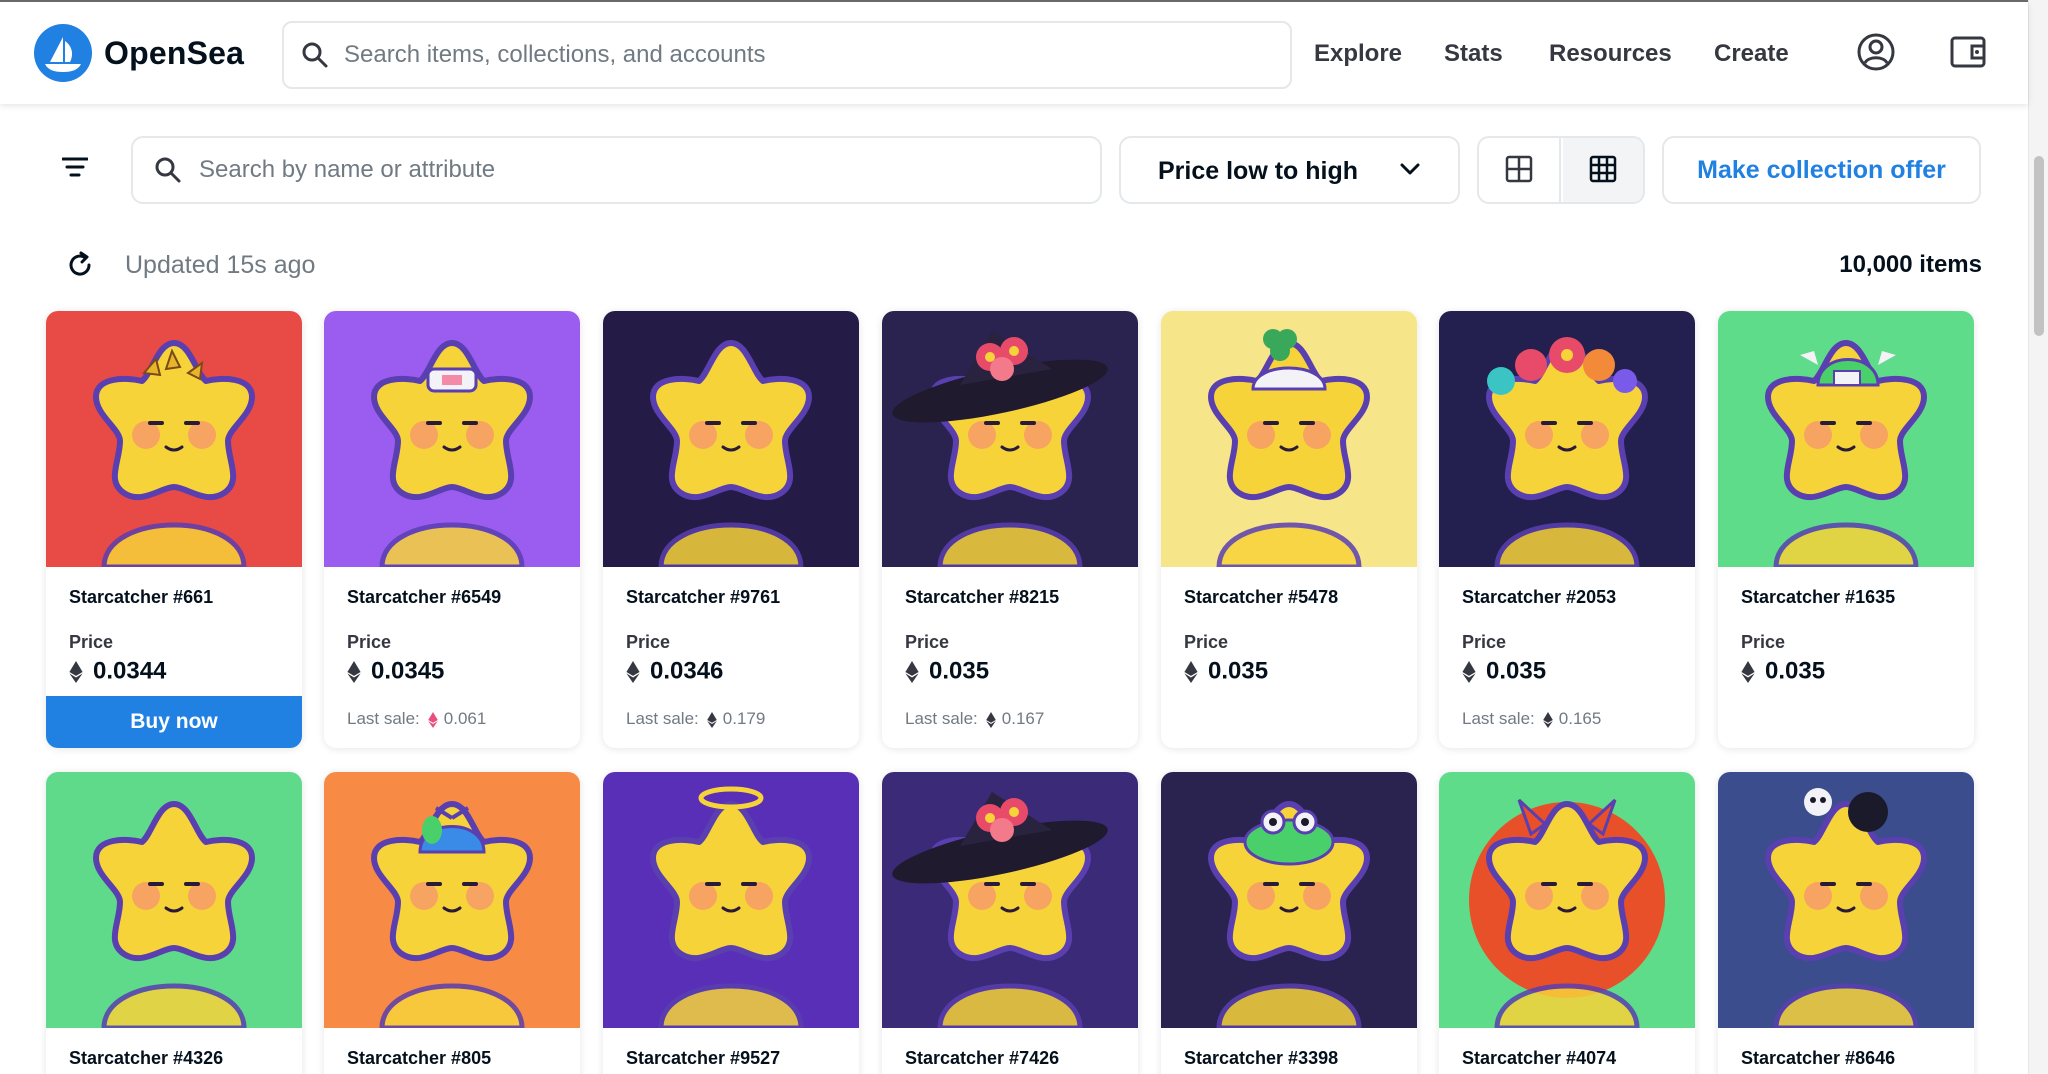 The height and width of the screenshot is (1074, 2048). Describe the element at coordinates (703, 1058) in the screenshot. I see `nft-name: Starcatcher #9527` at that location.